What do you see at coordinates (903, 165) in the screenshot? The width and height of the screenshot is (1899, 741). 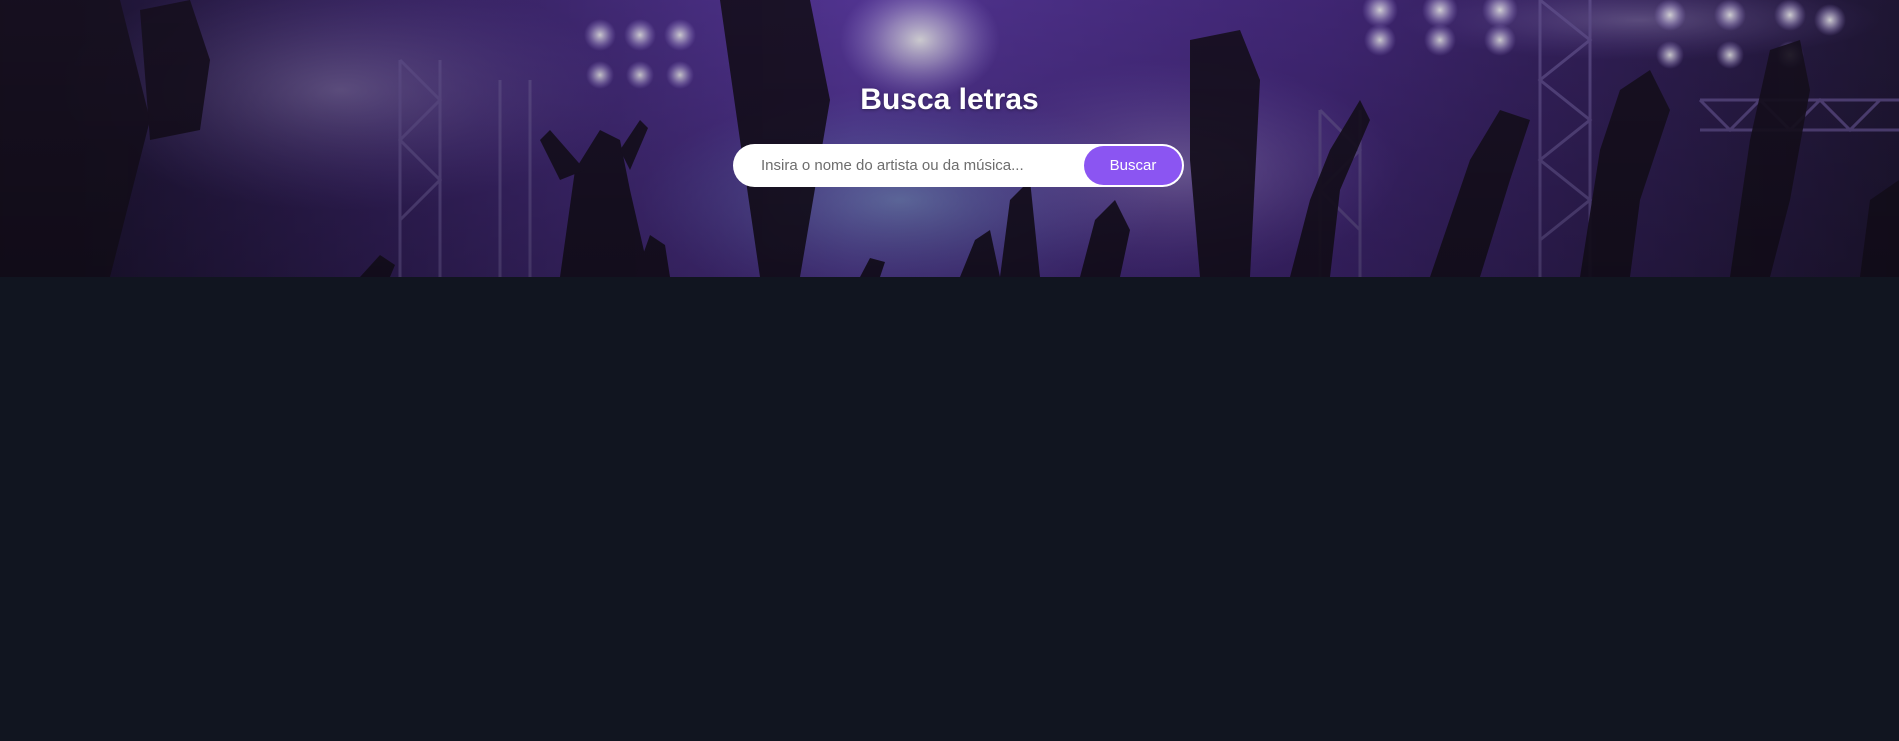 I see `search-input` at bounding box center [903, 165].